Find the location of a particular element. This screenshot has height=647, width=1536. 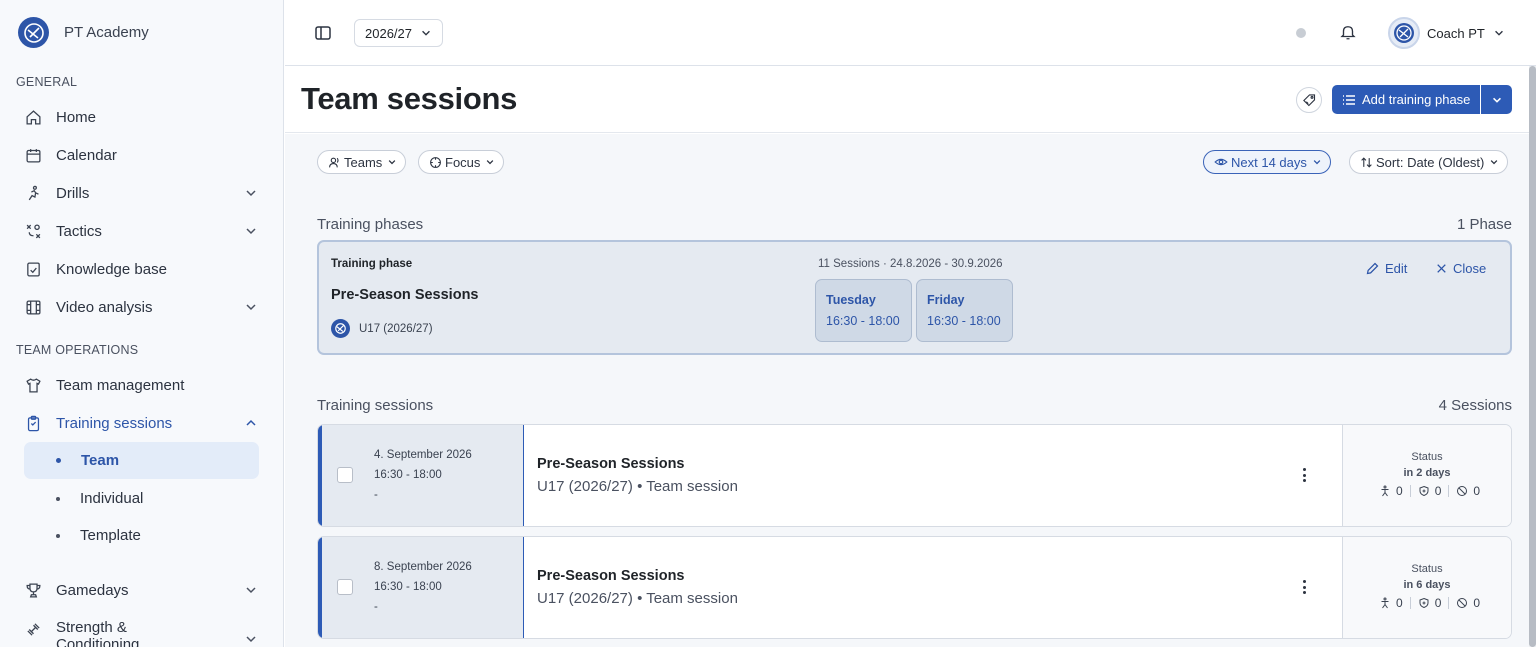

brand: PT Academy is located at coordinates (83, 32).